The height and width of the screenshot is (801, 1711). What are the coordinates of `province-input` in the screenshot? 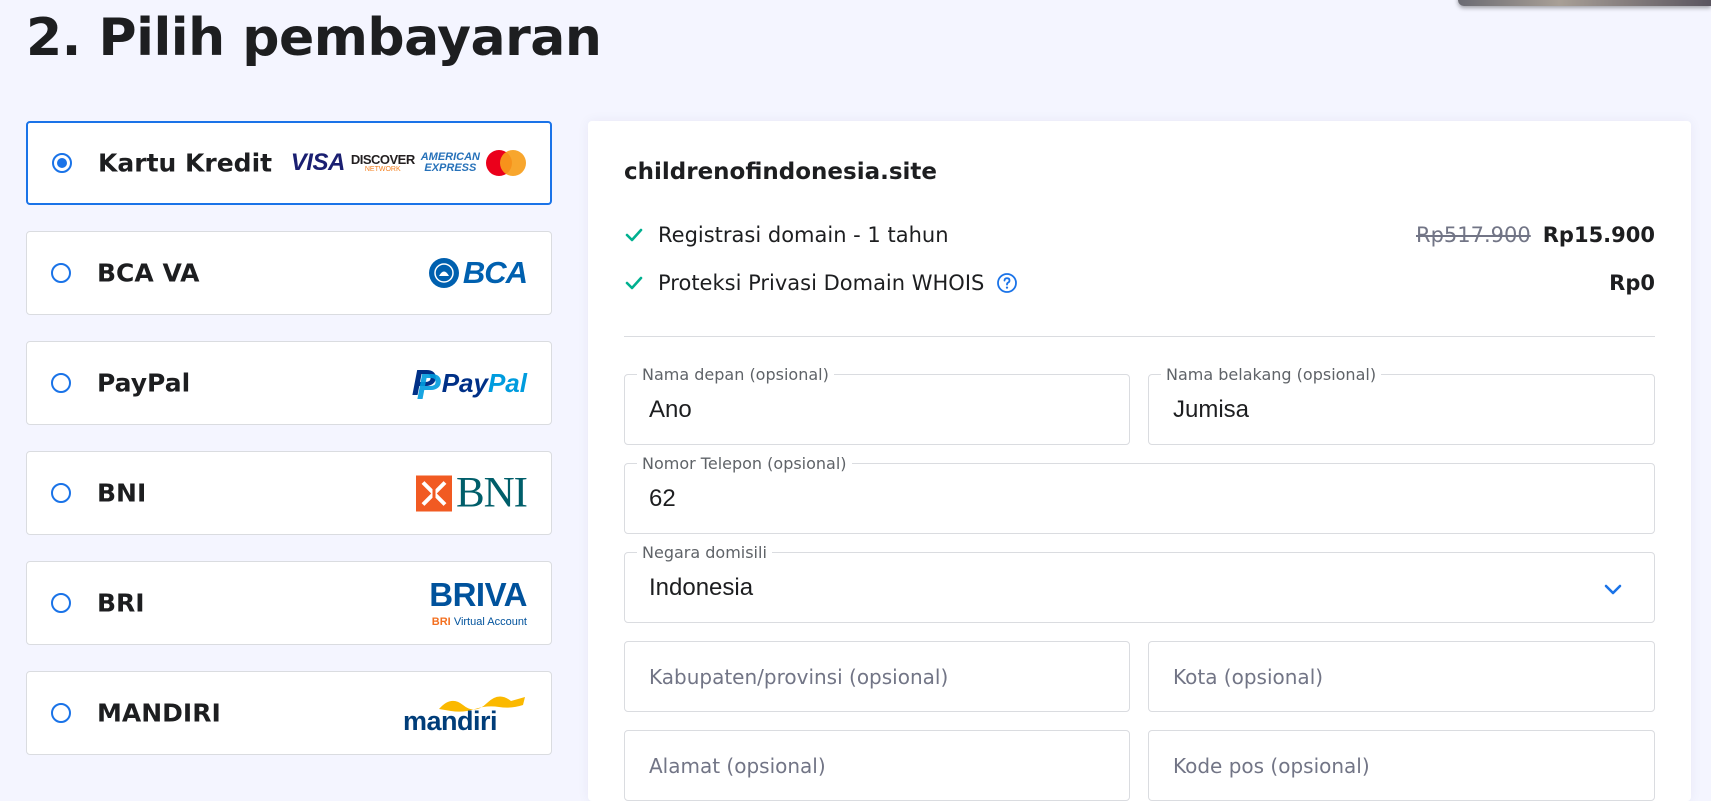 It's located at (879, 676).